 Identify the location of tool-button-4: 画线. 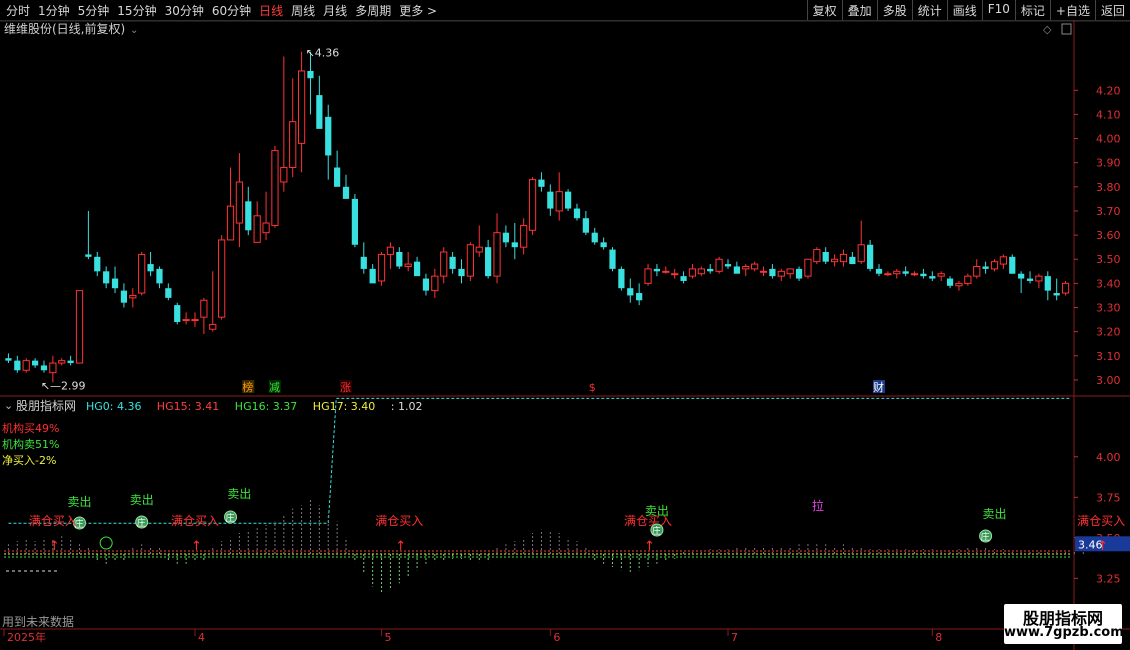
(964, 10).